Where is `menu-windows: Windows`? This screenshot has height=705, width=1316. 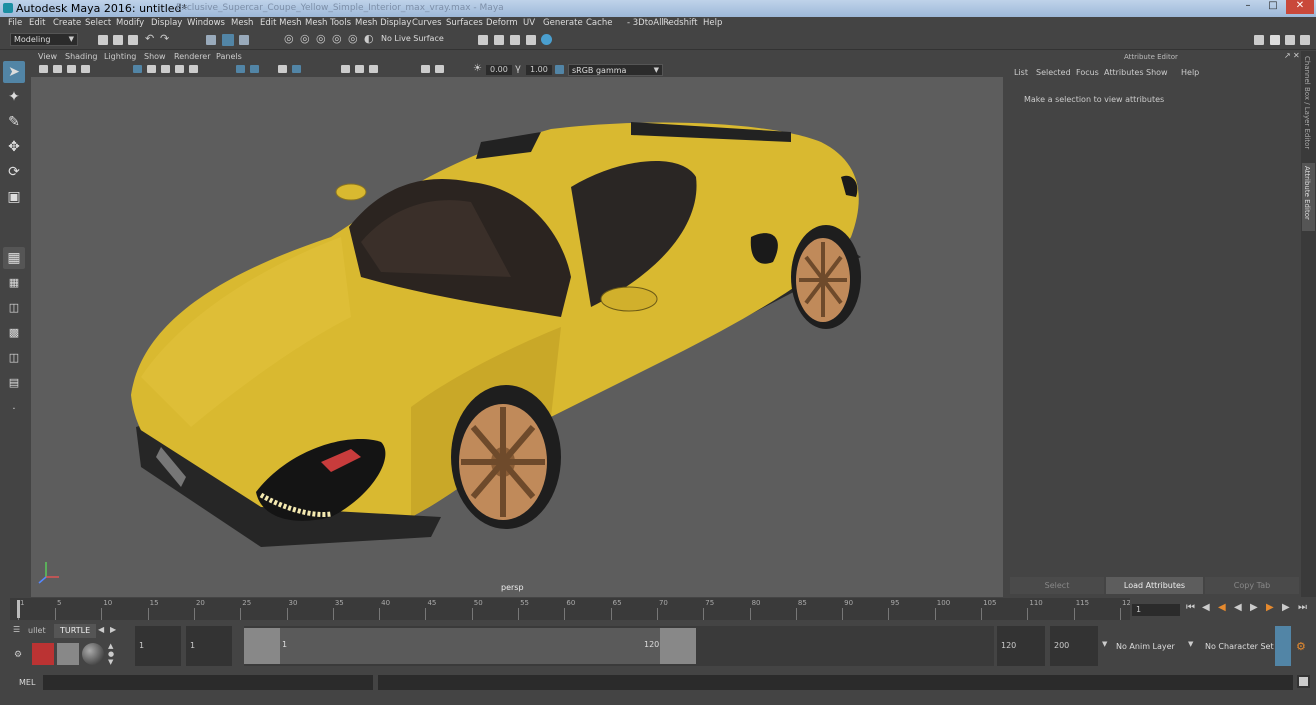 menu-windows: Windows is located at coordinates (206, 23).